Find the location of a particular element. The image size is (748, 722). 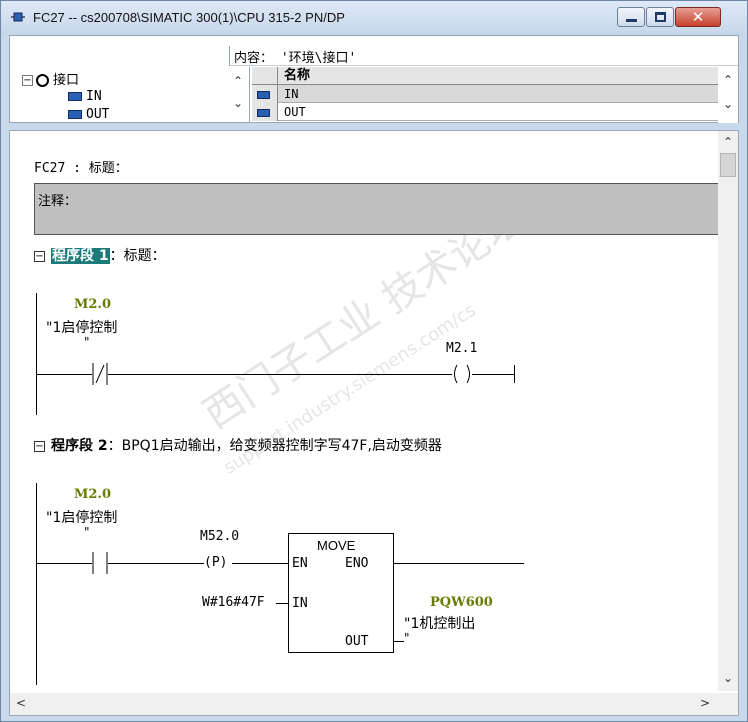

grid-scrollbar: ⌃ ⌄ is located at coordinates (728, 95).